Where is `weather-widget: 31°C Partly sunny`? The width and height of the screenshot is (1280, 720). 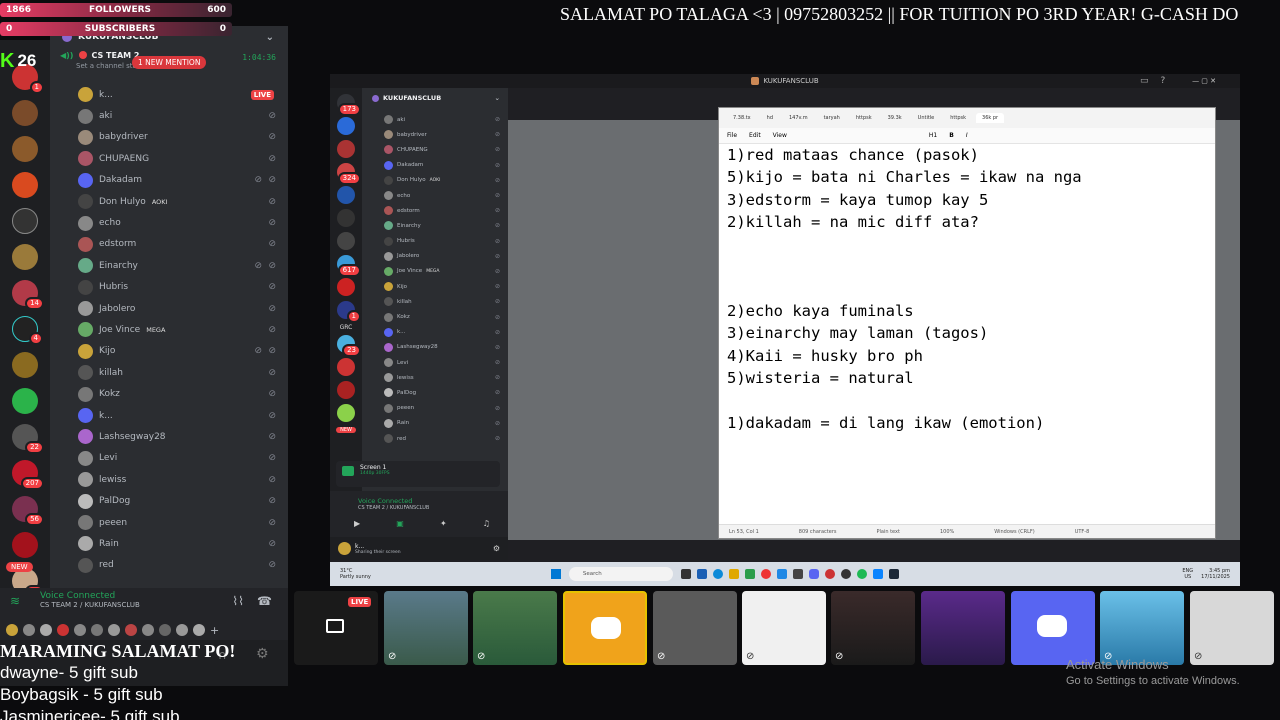 weather-widget: 31°C Partly sunny is located at coordinates (355, 574).